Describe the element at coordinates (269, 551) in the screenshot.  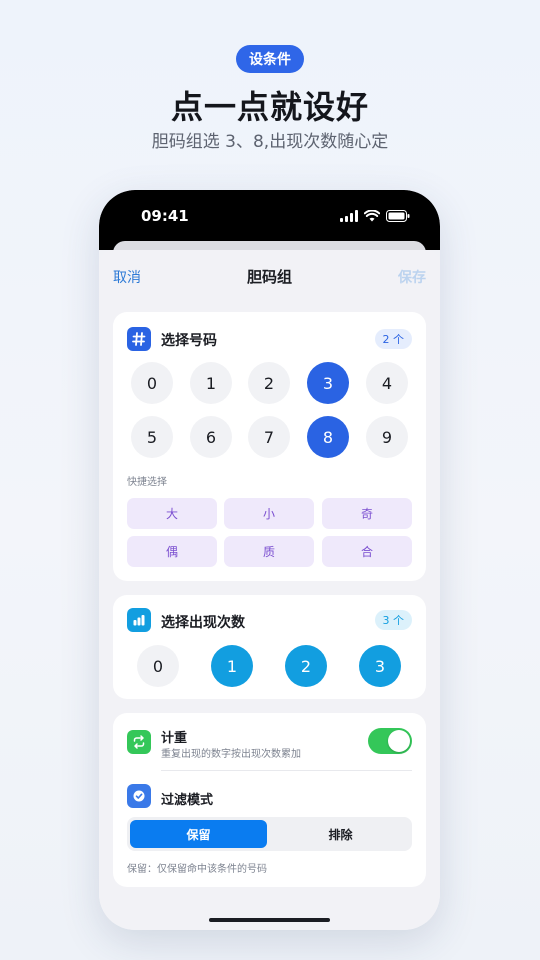
I see `quick-chip-prime: 质` at that location.